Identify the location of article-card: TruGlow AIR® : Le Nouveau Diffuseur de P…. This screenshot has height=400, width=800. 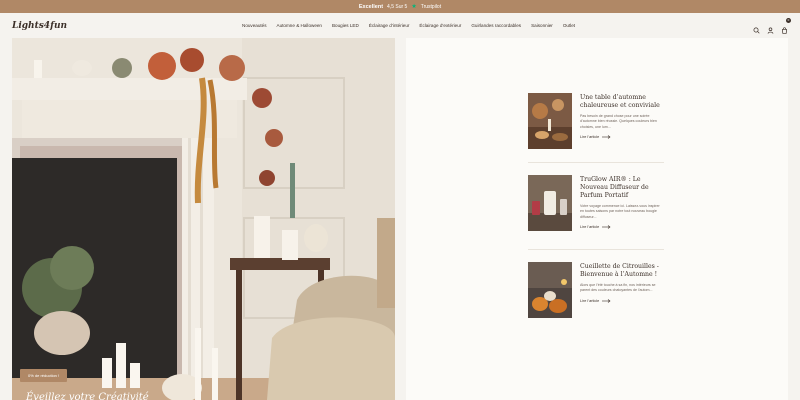
(596, 203).